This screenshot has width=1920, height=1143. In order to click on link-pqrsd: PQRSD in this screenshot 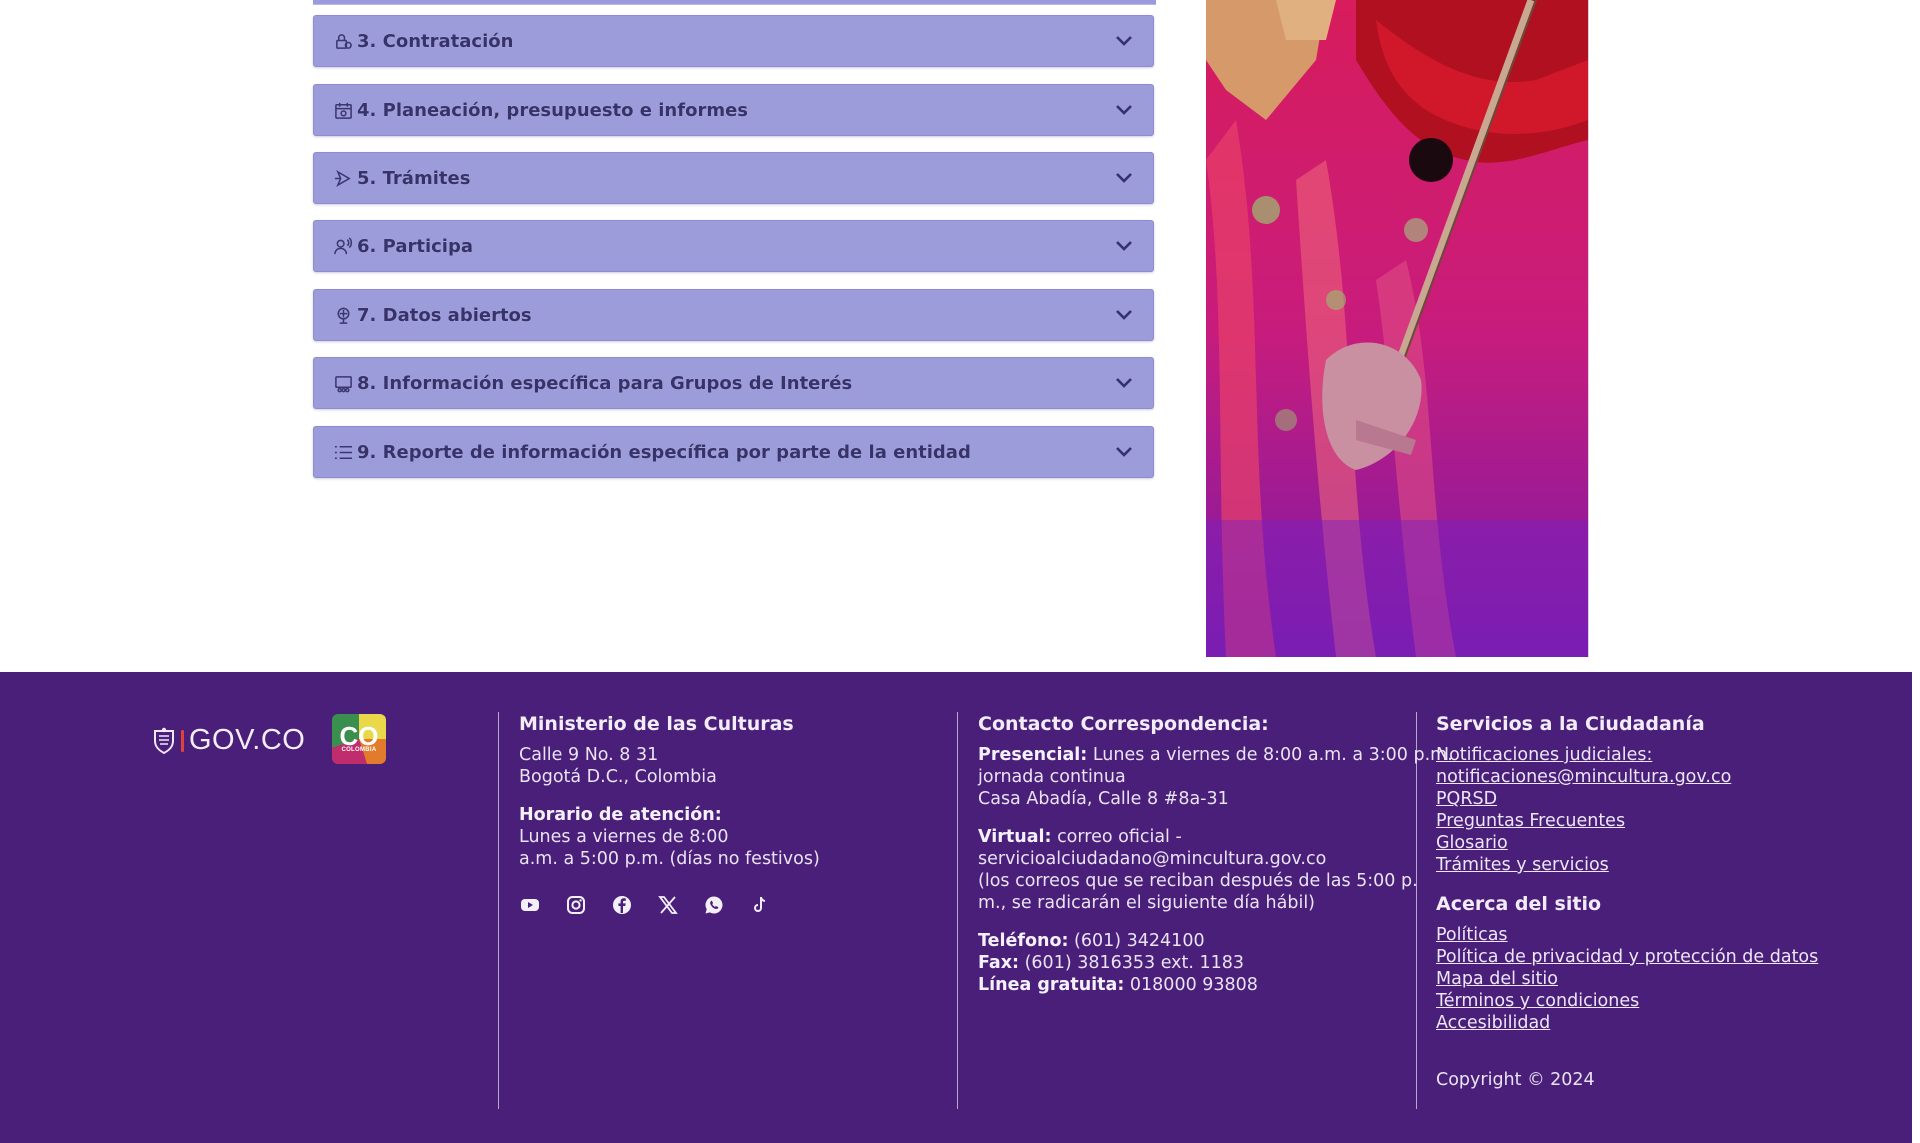, I will do `click(1627, 799)`.